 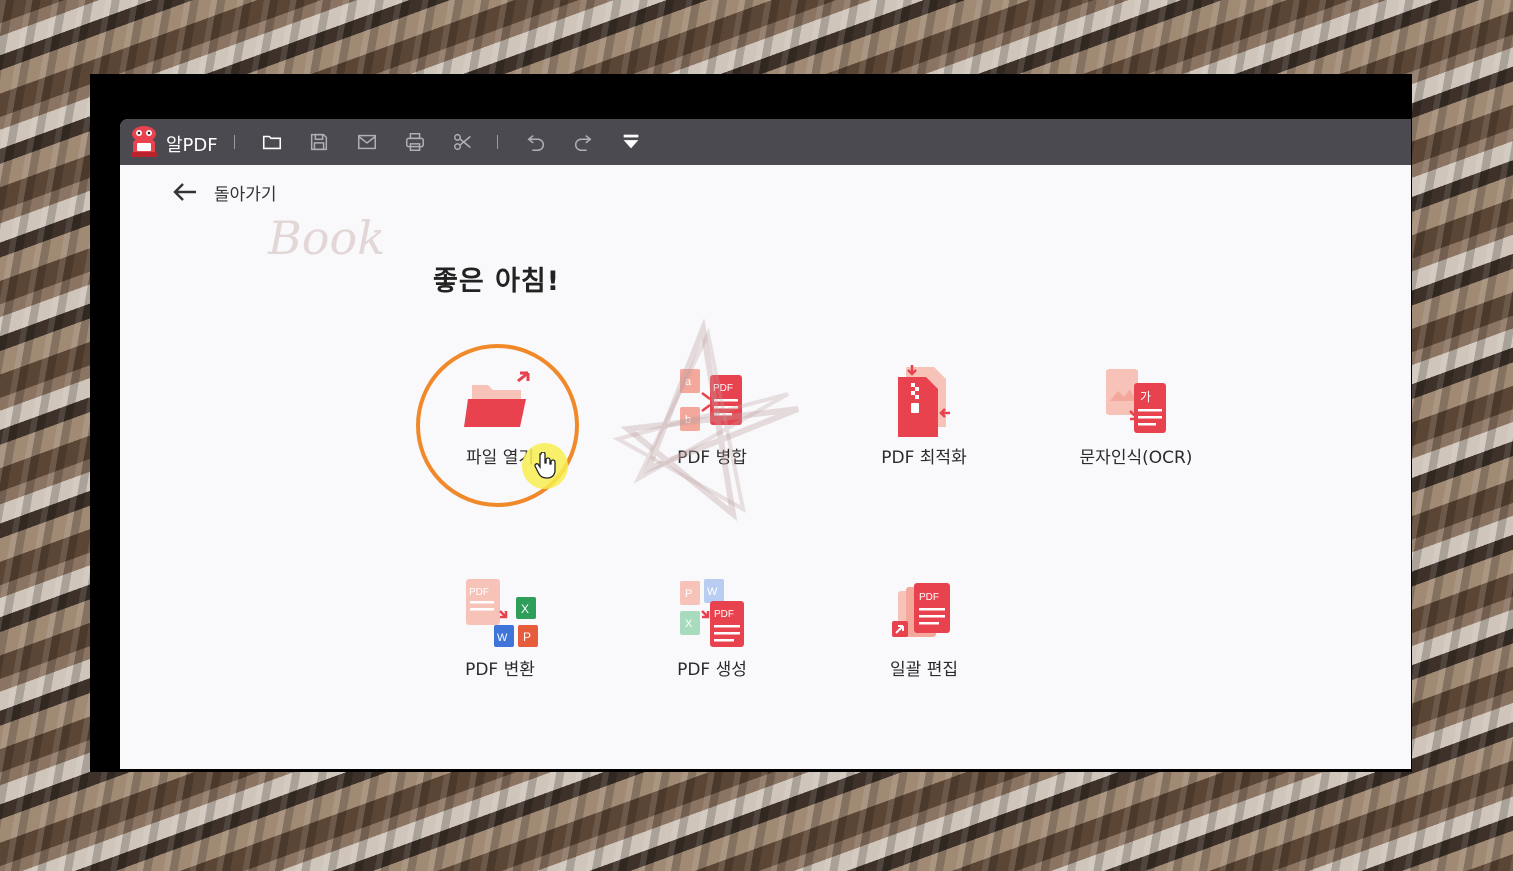 I want to click on undo-icon, so click(x=536, y=142).